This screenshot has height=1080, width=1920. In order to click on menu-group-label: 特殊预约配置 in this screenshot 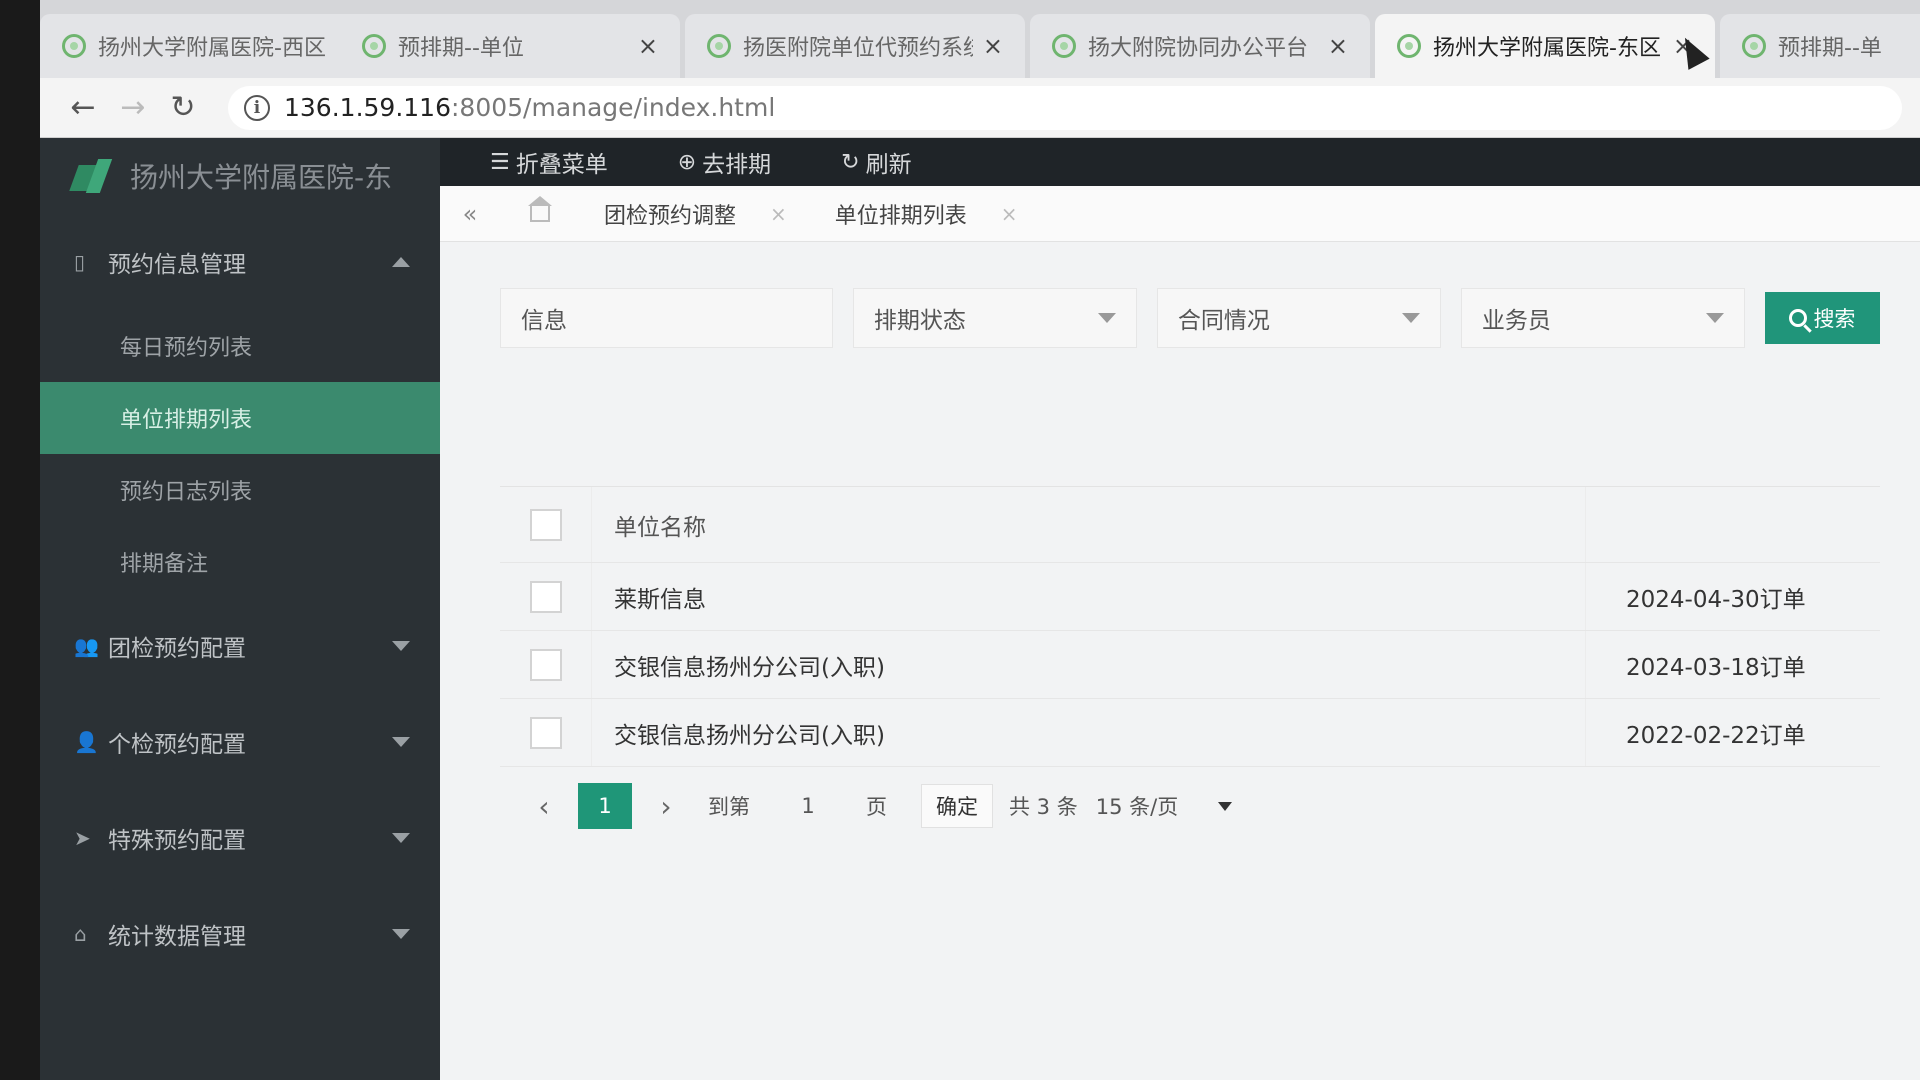, I will do `click(177, 841)`.